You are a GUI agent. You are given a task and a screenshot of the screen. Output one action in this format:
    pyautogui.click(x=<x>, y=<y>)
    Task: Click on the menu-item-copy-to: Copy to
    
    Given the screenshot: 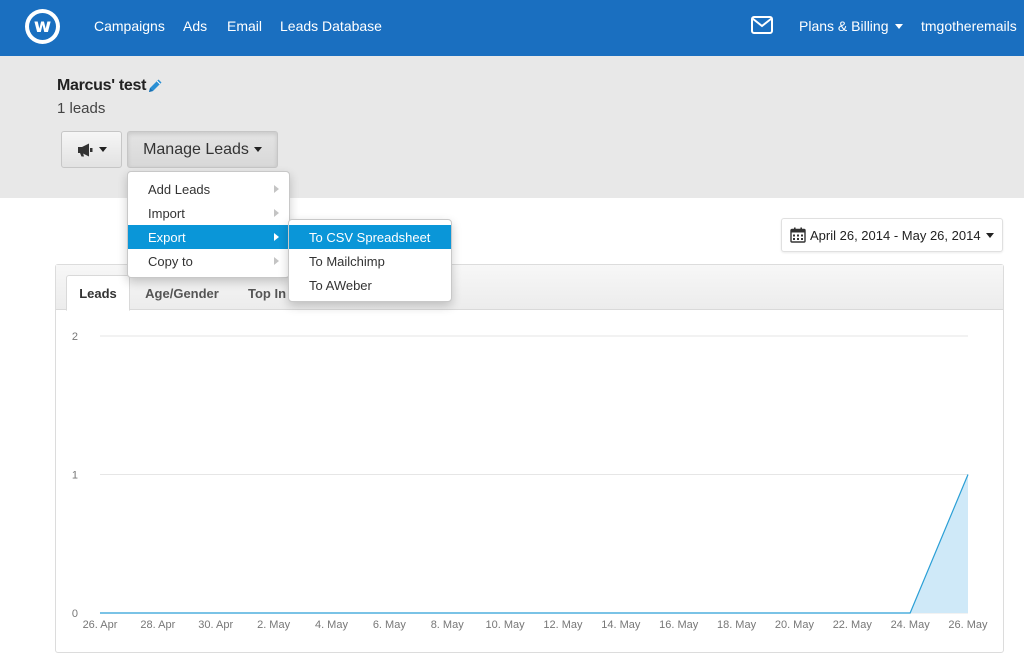 What is the action you would take?
    pyautogui.click(x=208, y=261)
    